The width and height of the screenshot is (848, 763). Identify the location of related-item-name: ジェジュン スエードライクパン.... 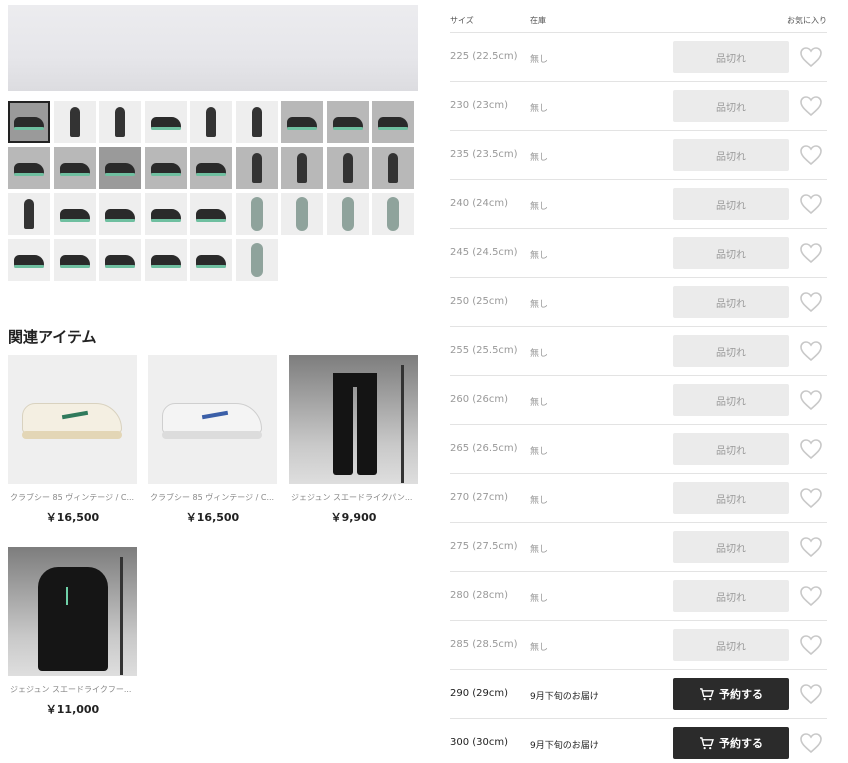
(353, 497).